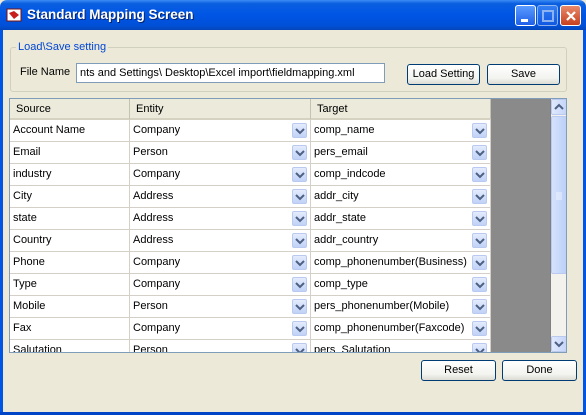 This screenshot has width=586, height=415. I want to click on load-setting-button: Load Setting, so click(443, 74).